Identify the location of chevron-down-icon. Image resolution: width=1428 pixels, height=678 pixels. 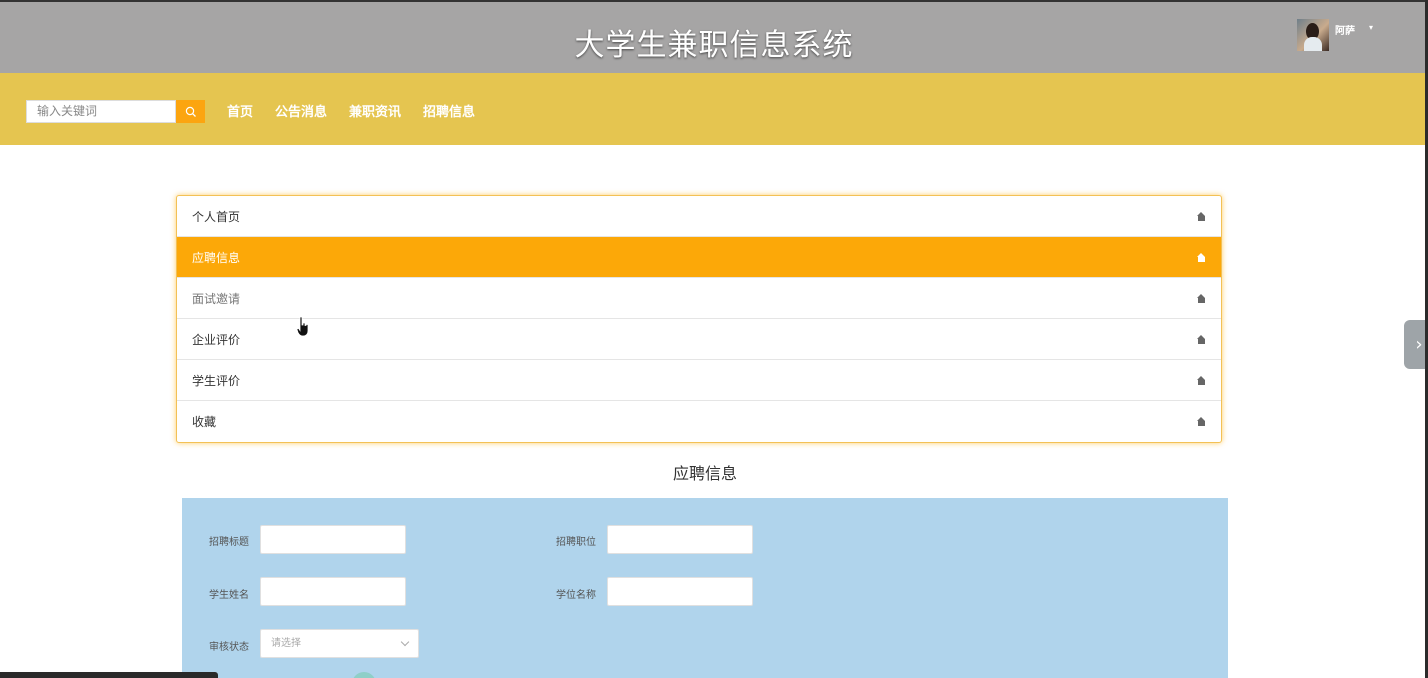
(405, 642).